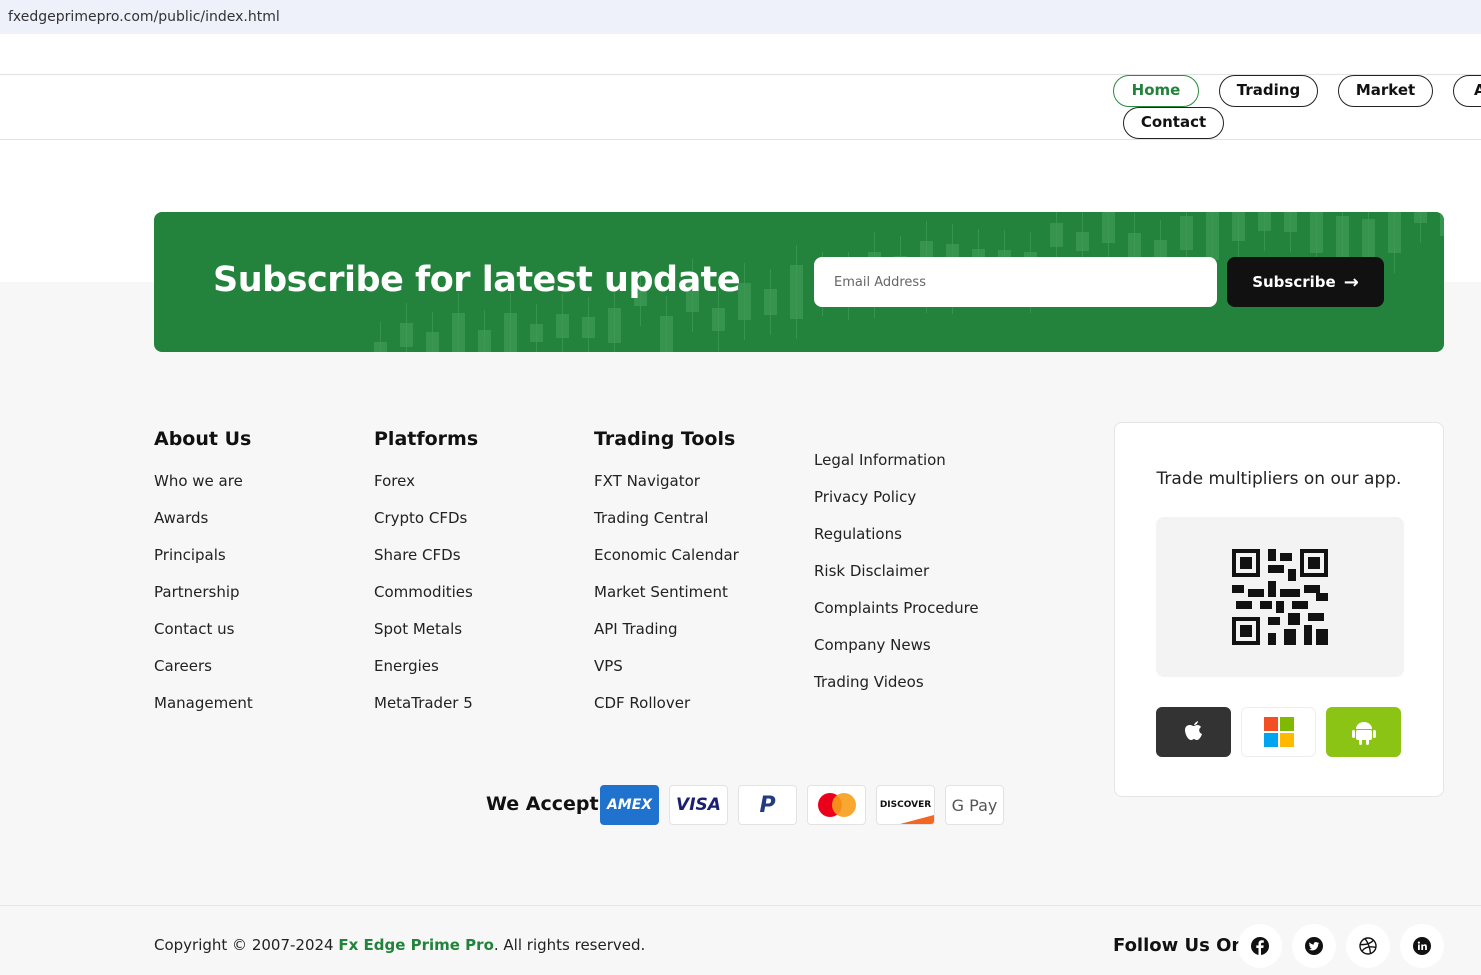 The image size is (1481, 975). Describe the element at coordinates (546, 804) in the screenshot. I see `we-accept-label: We Accept:` at that location.